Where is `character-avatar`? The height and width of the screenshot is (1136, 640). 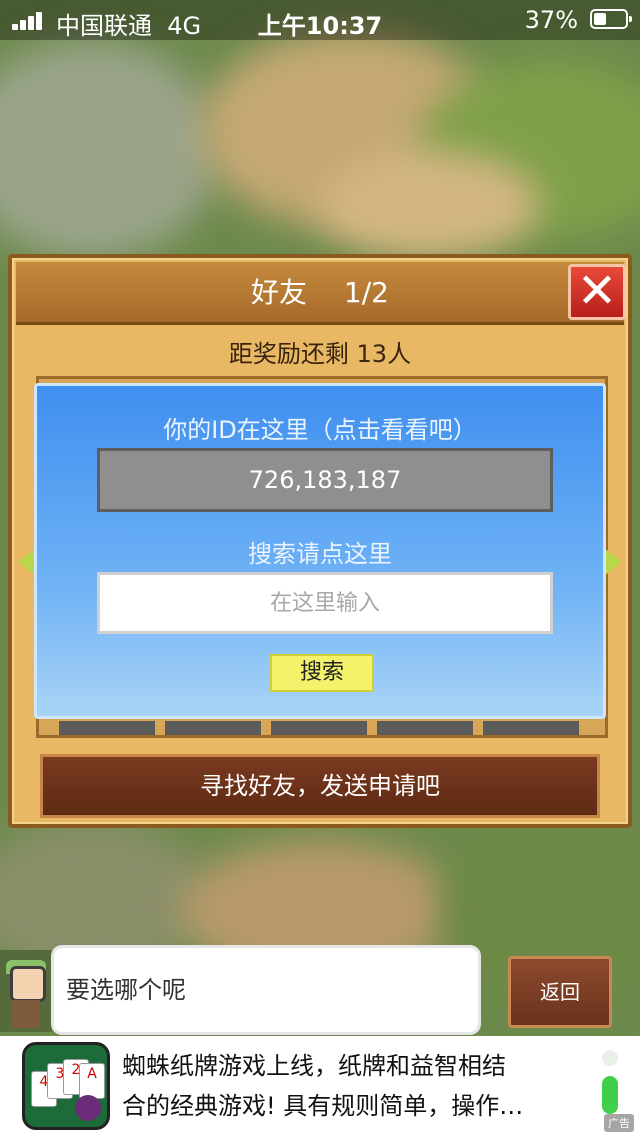 character-avatar is located at coordinates (26, 991).